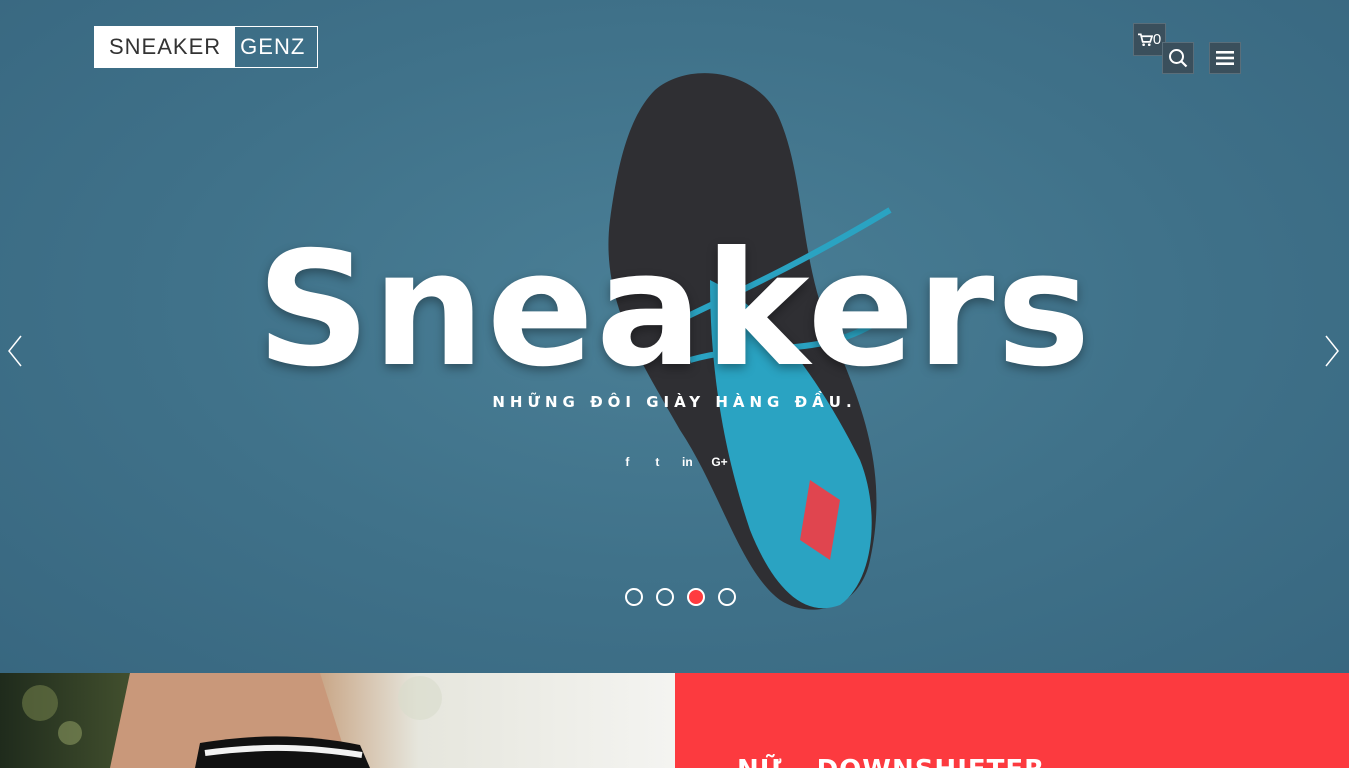 This screenshot has width=1349, height=768. I want to click on facebook-icon: f, so click(627, 462).